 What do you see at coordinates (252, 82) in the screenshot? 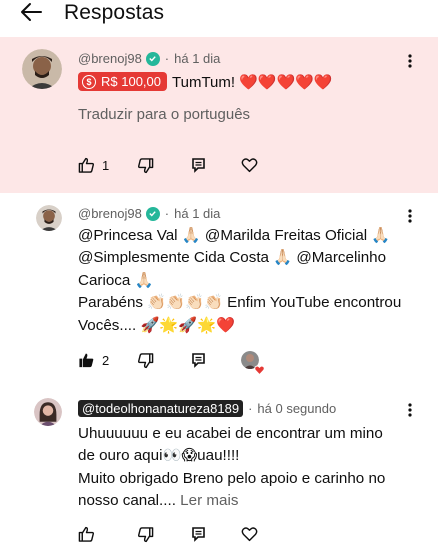
I see `comment-text: TumTum! ❤️❤️❤️❤️❤️` at bounding box center [252, 82].